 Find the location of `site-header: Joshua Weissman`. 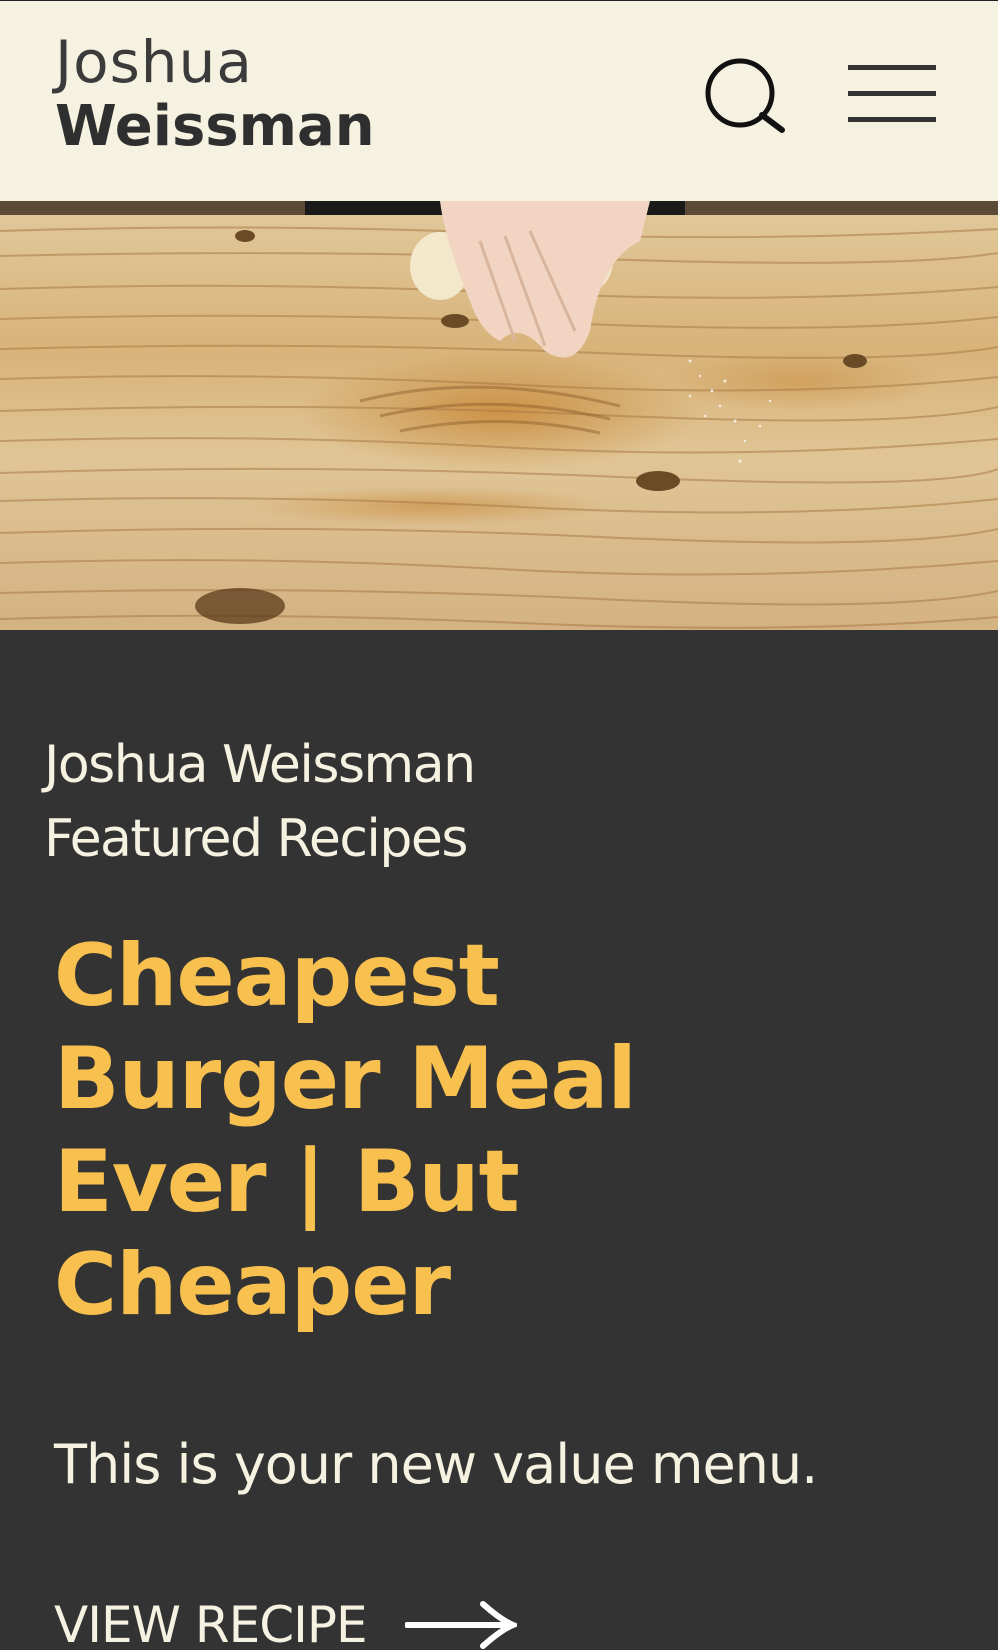

site-header: Joshua Weissman is located at coordinates (499, 101).